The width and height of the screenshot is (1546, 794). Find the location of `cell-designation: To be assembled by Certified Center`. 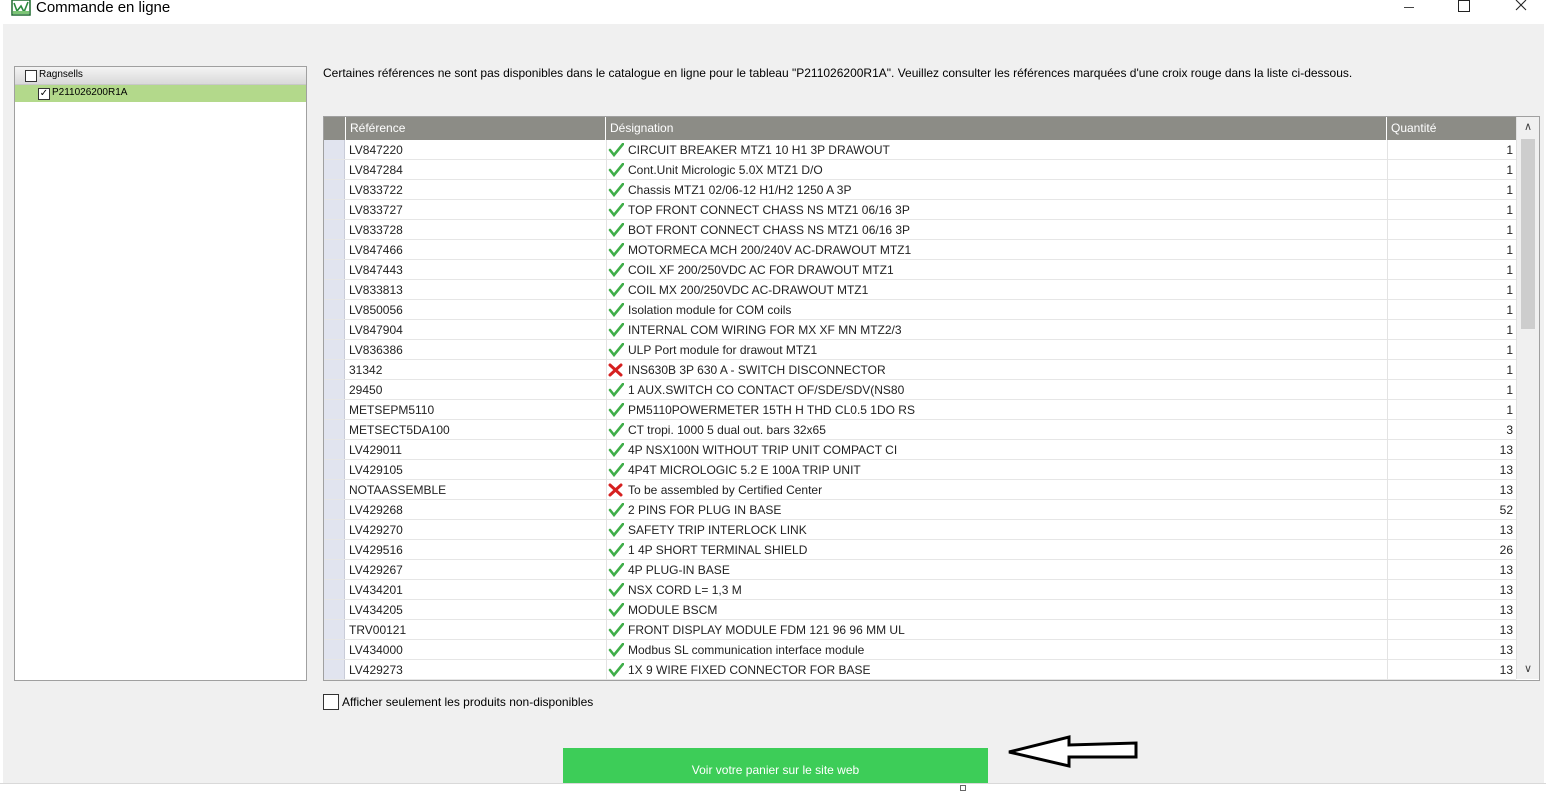

cell-designation: To be assembled by Certified Center is located at coordinates (725, 490).